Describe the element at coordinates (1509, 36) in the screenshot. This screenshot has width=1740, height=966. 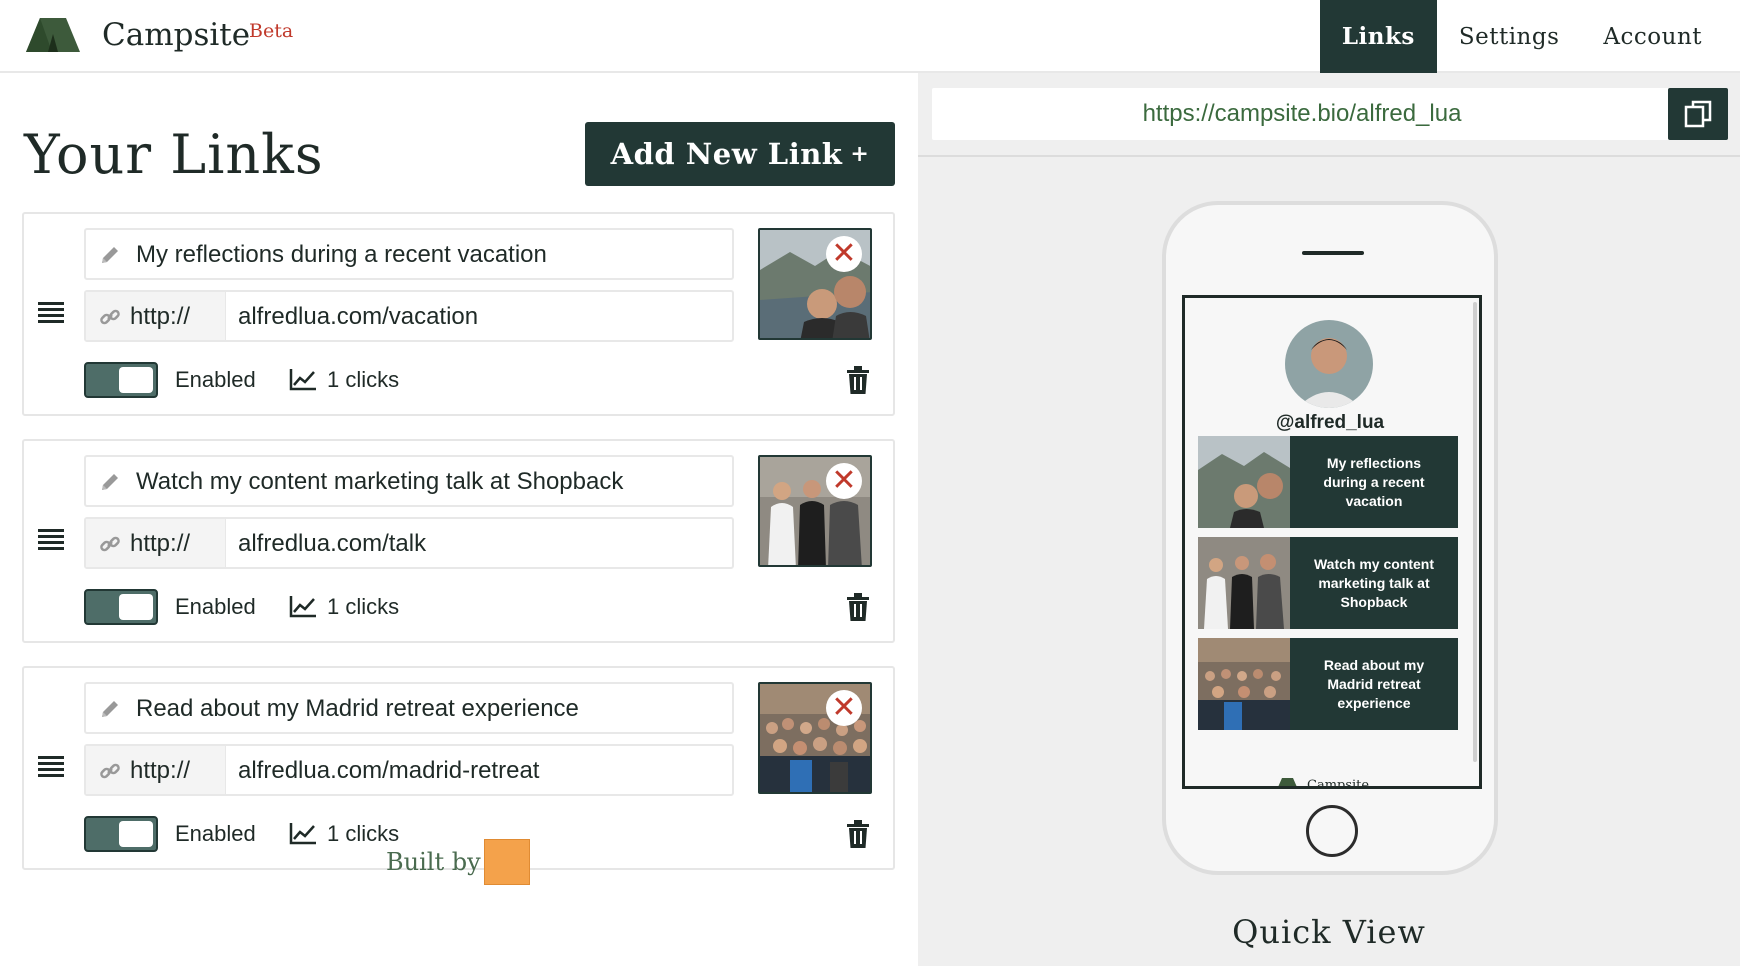
I see `nav-settings: Settings` at that location.